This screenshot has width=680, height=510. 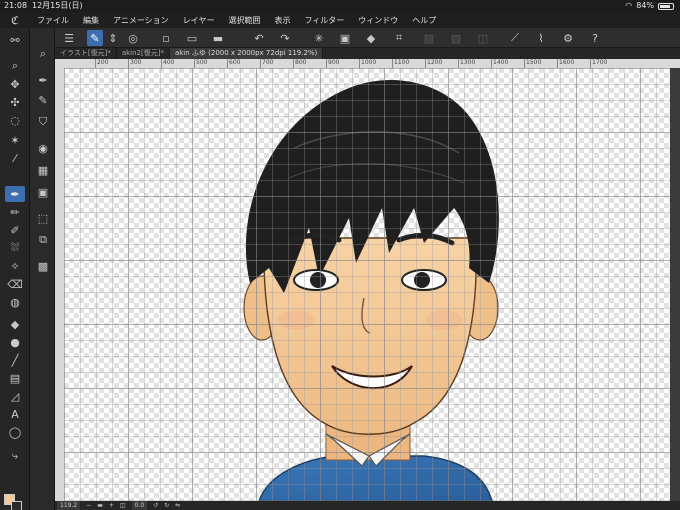 I want to click on ruler-tick: 900, so click(x=333, y=63).